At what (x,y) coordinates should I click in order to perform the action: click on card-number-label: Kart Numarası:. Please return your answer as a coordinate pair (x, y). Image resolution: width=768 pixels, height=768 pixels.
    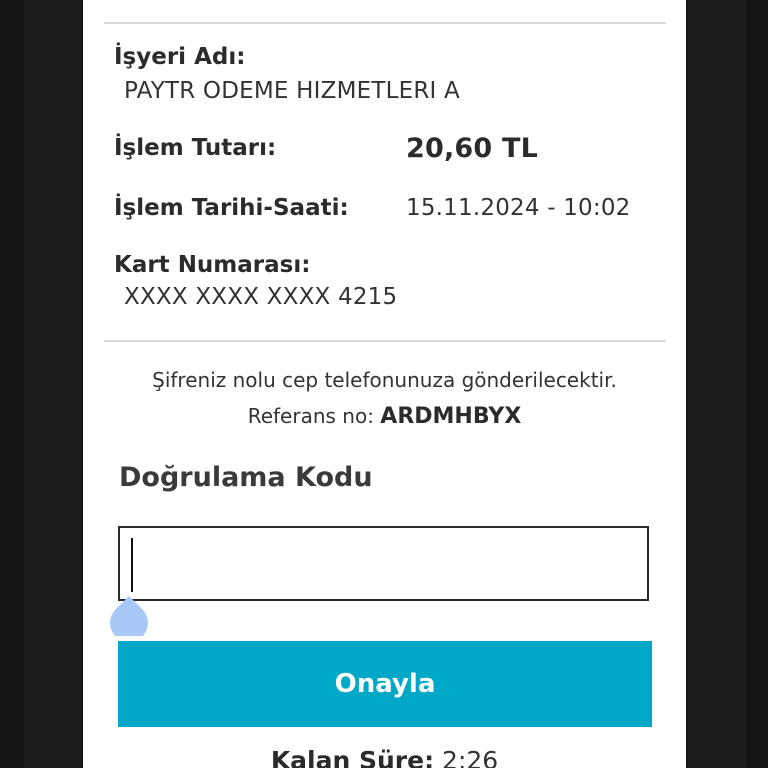
    Looking at the image, I should click on (212, 265).